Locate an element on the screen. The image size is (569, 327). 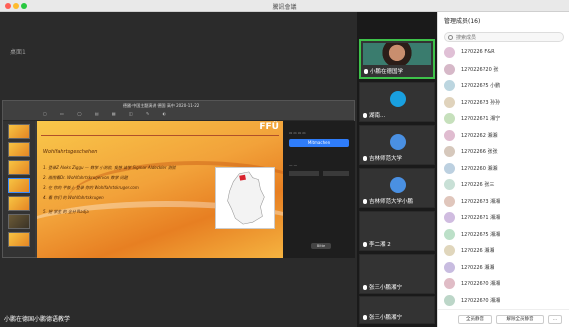
video-name: 小鹏在德国学 is located at coordinates (387, 72).